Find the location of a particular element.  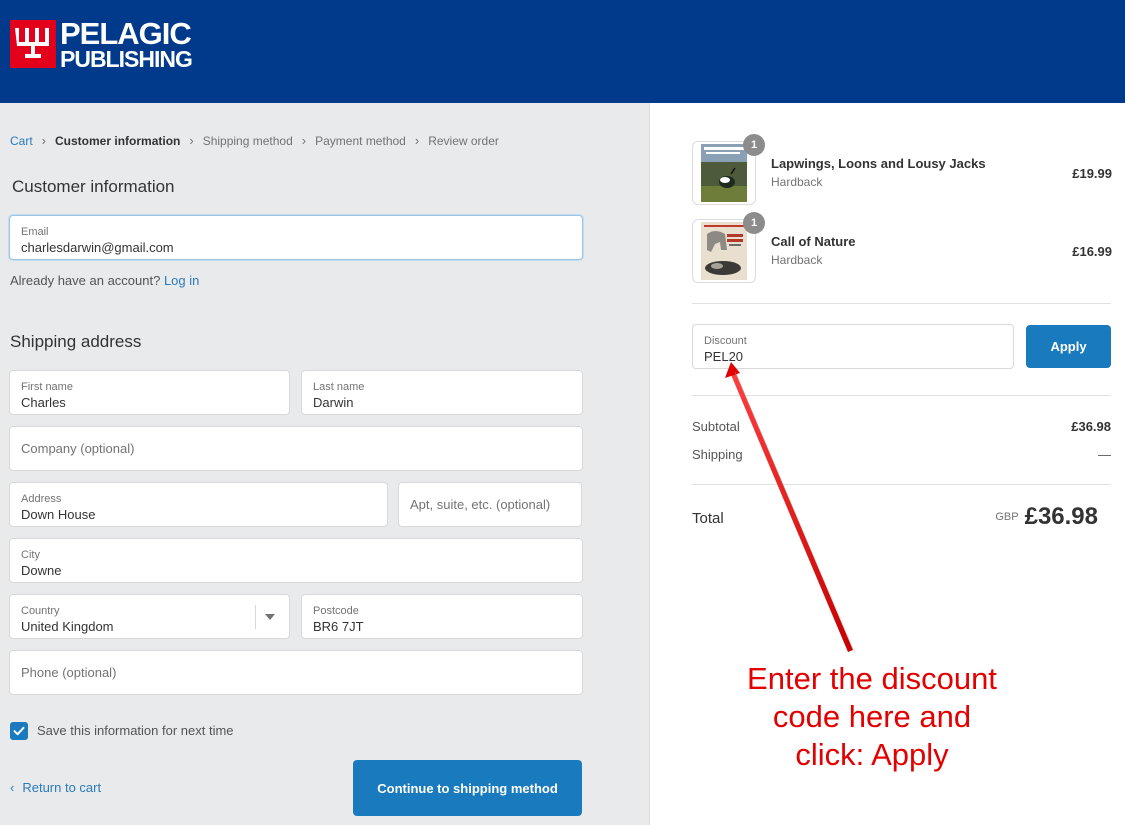

annotation-line2: code here and is located at coordinates (872, 716).